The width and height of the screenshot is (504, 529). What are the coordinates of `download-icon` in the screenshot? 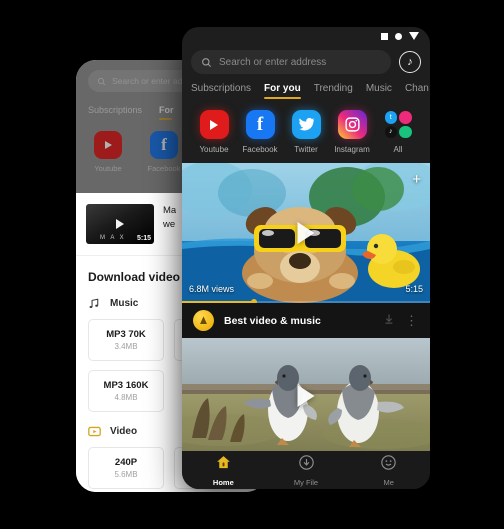 It's located at (389, 320).